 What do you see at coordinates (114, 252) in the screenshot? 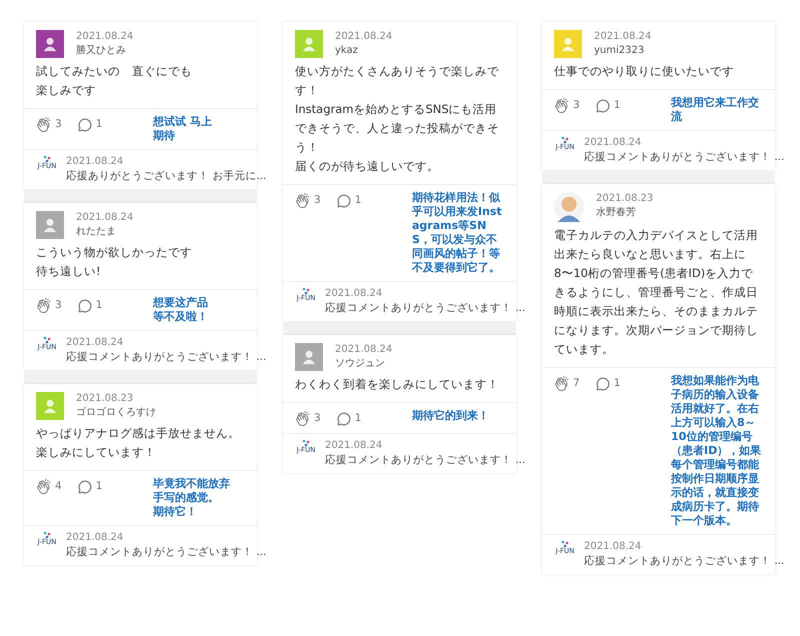
I see `comment-text: こういう物が欲しかったです` at bounding box center [114, 252].